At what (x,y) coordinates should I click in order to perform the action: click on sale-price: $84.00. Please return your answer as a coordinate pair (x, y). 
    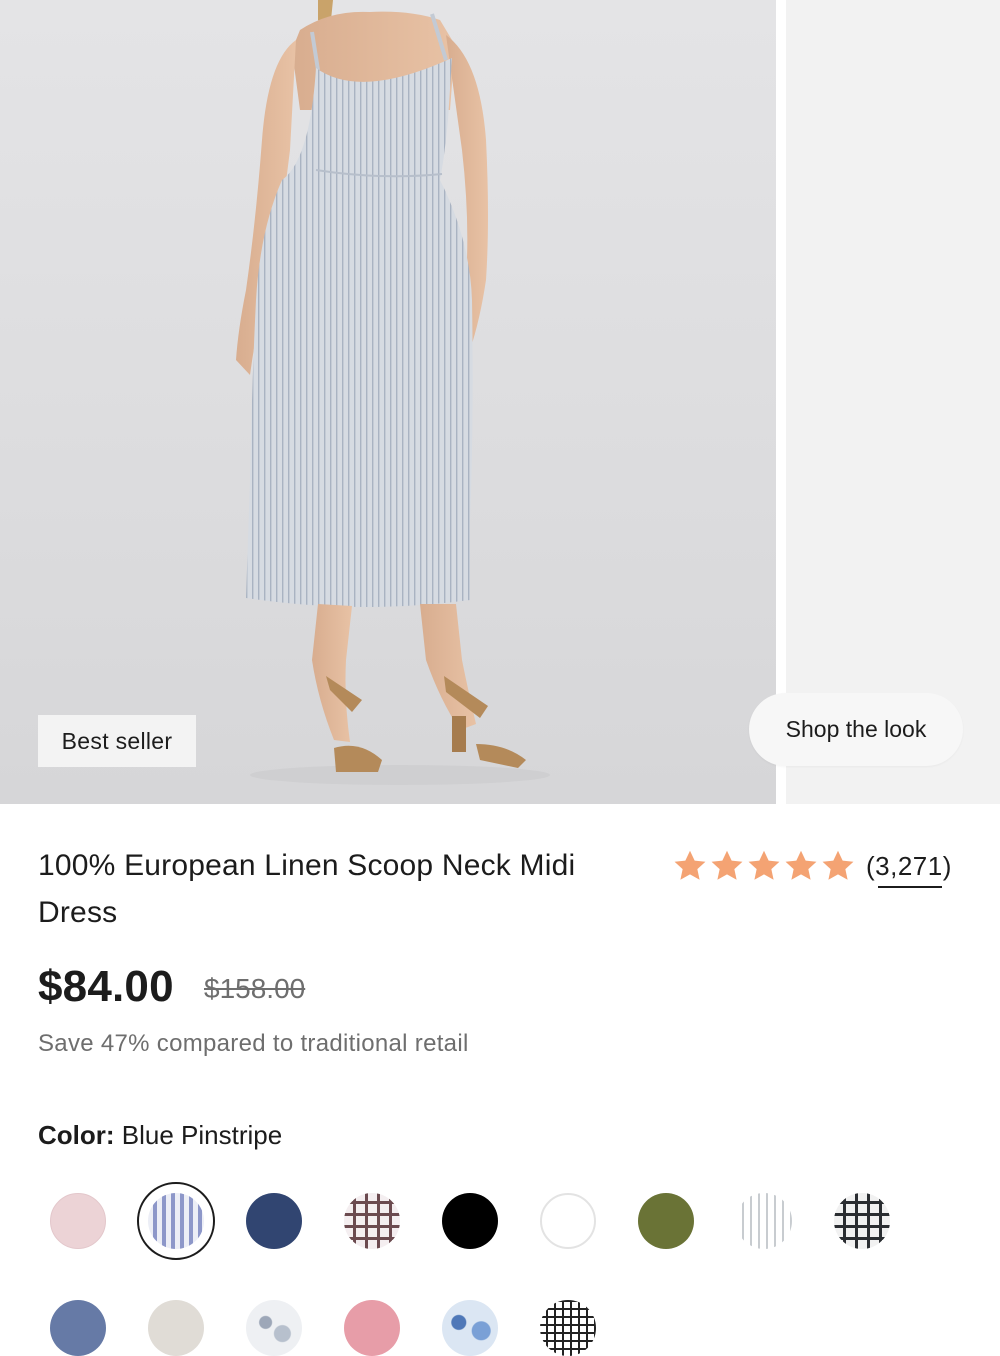
    Looking at the image, I should click on (106, 986).